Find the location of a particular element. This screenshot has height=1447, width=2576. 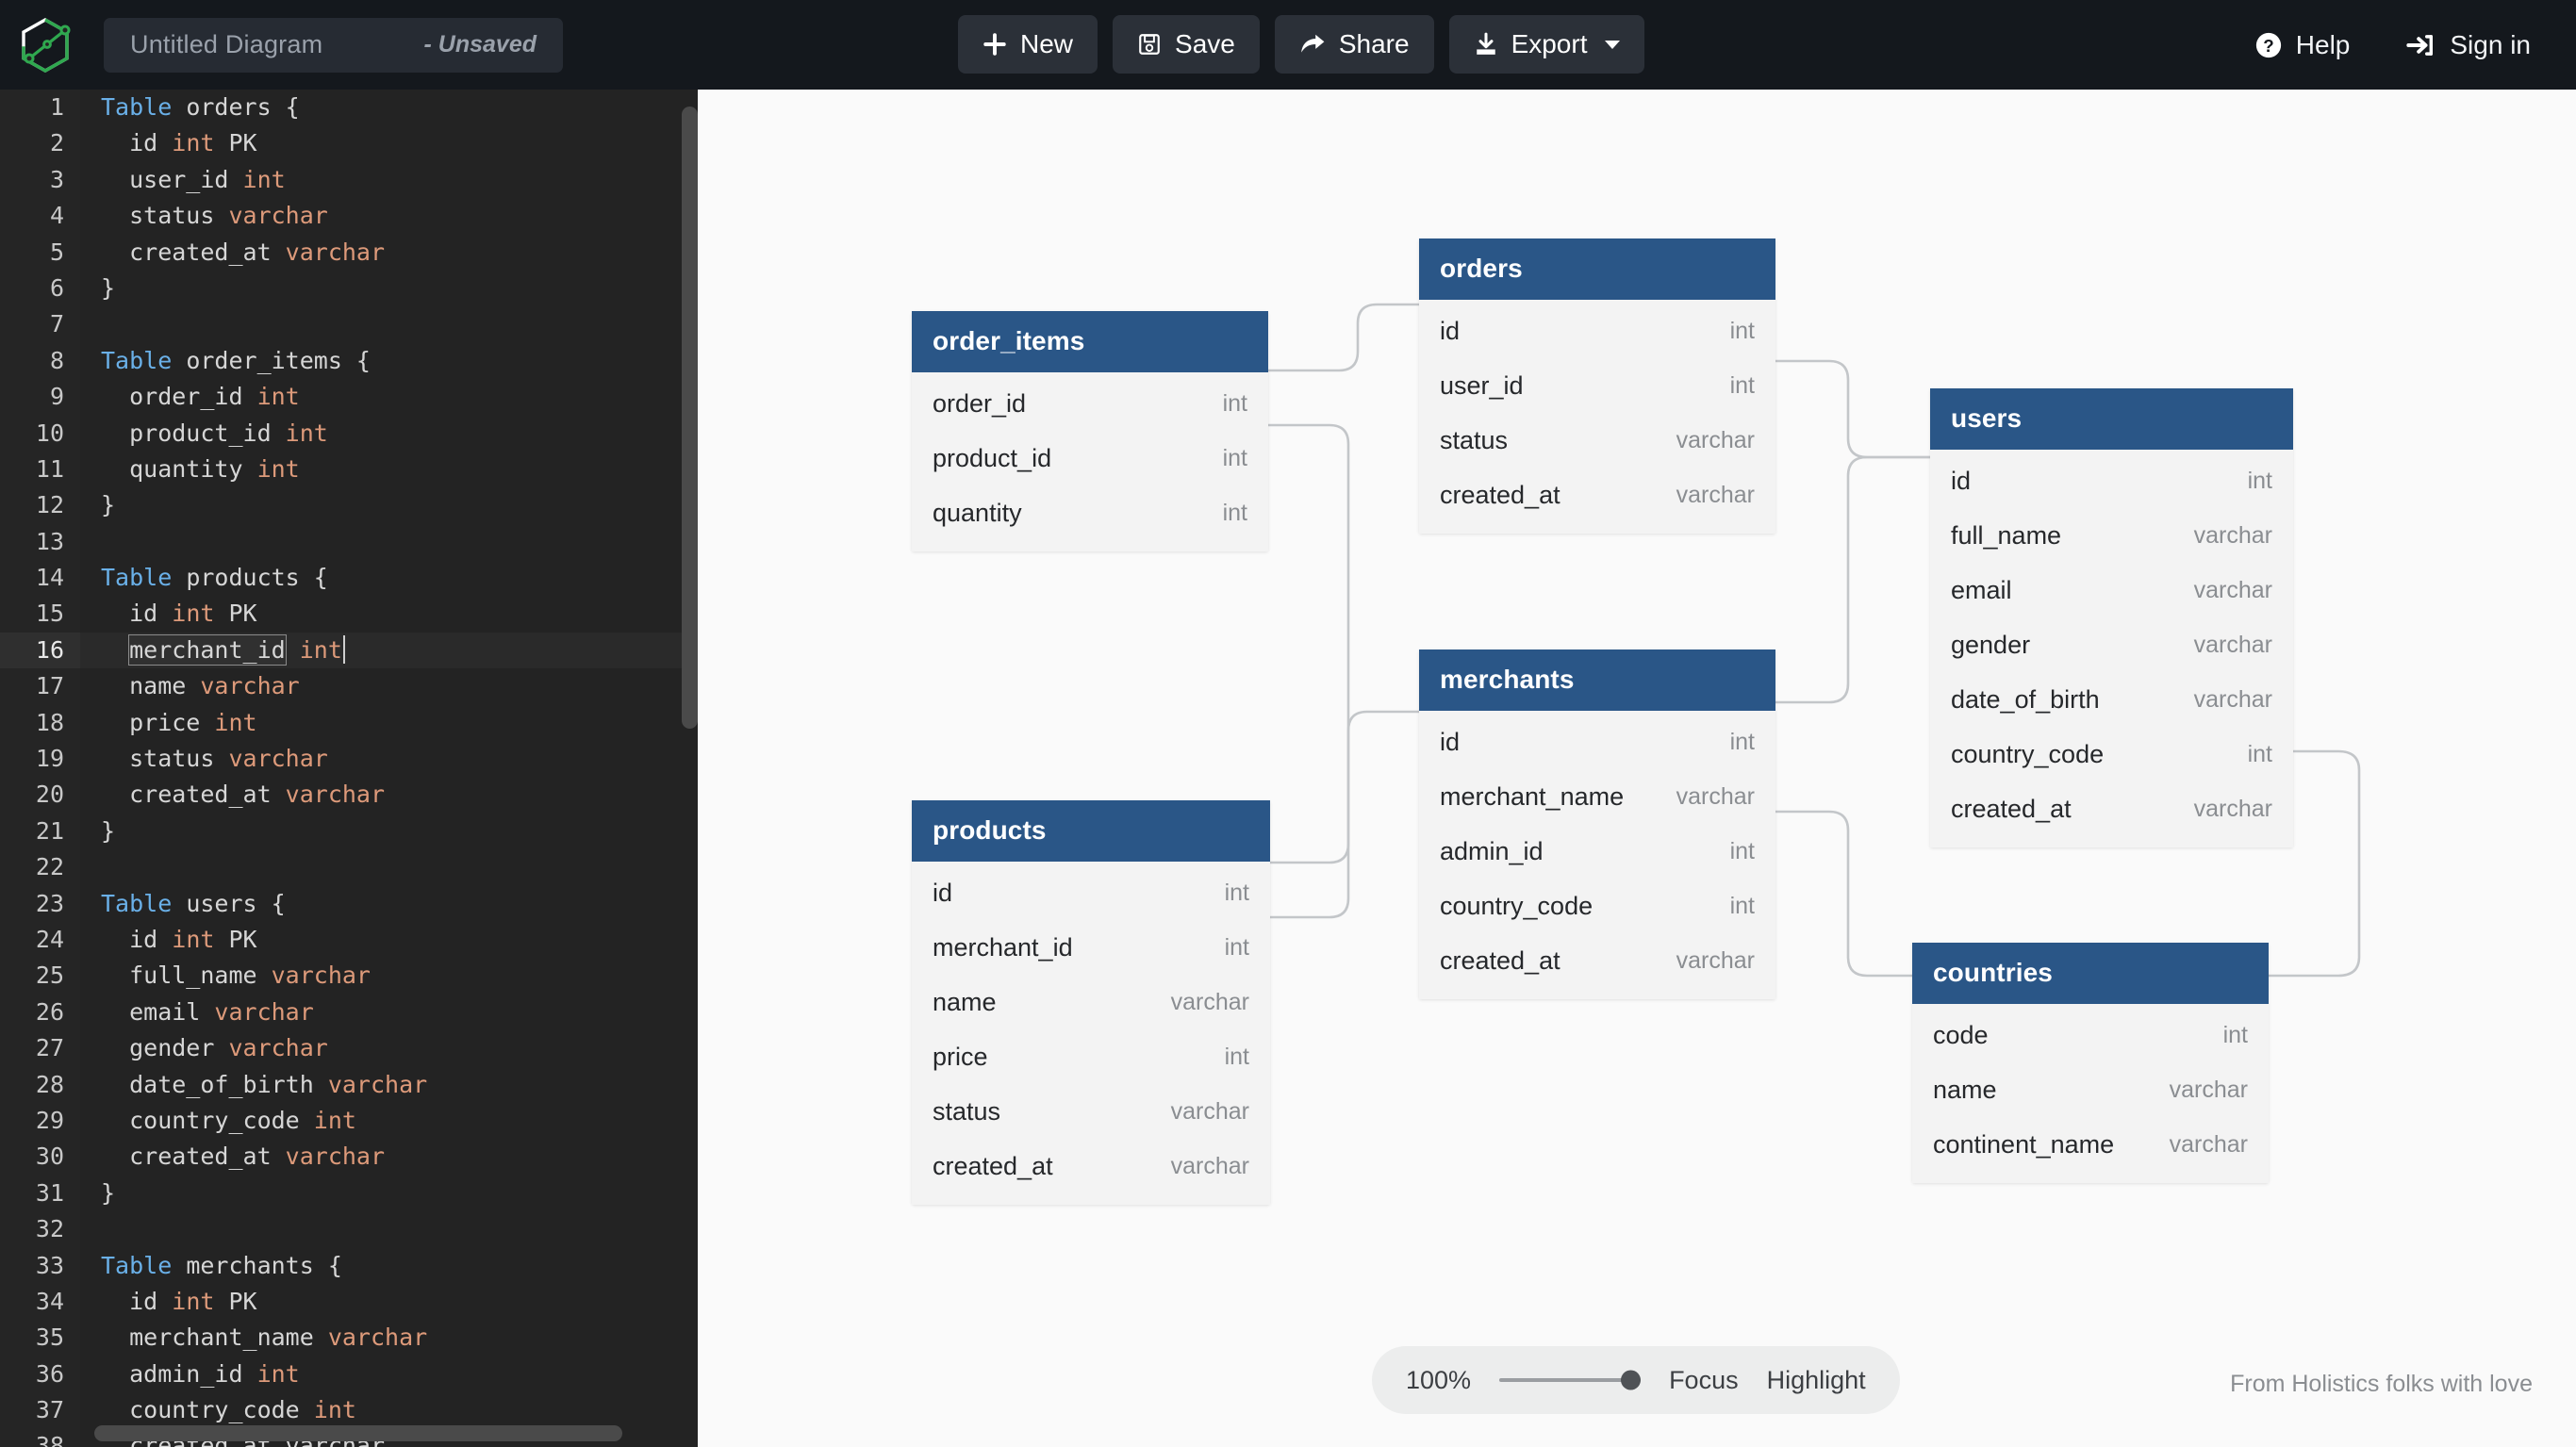

sign-in-button: Sign in is located at coordinates (2468, 45).